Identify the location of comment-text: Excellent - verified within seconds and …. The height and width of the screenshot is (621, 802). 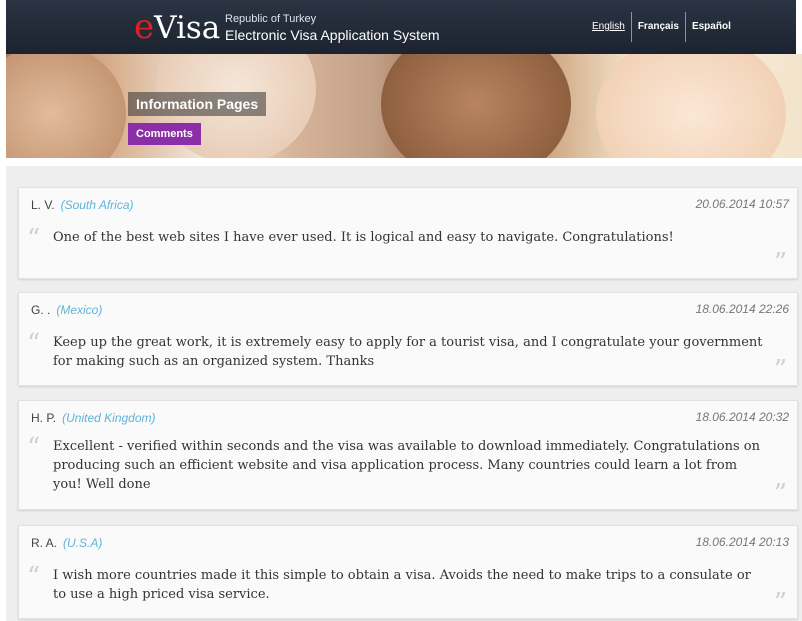
(406, 465).